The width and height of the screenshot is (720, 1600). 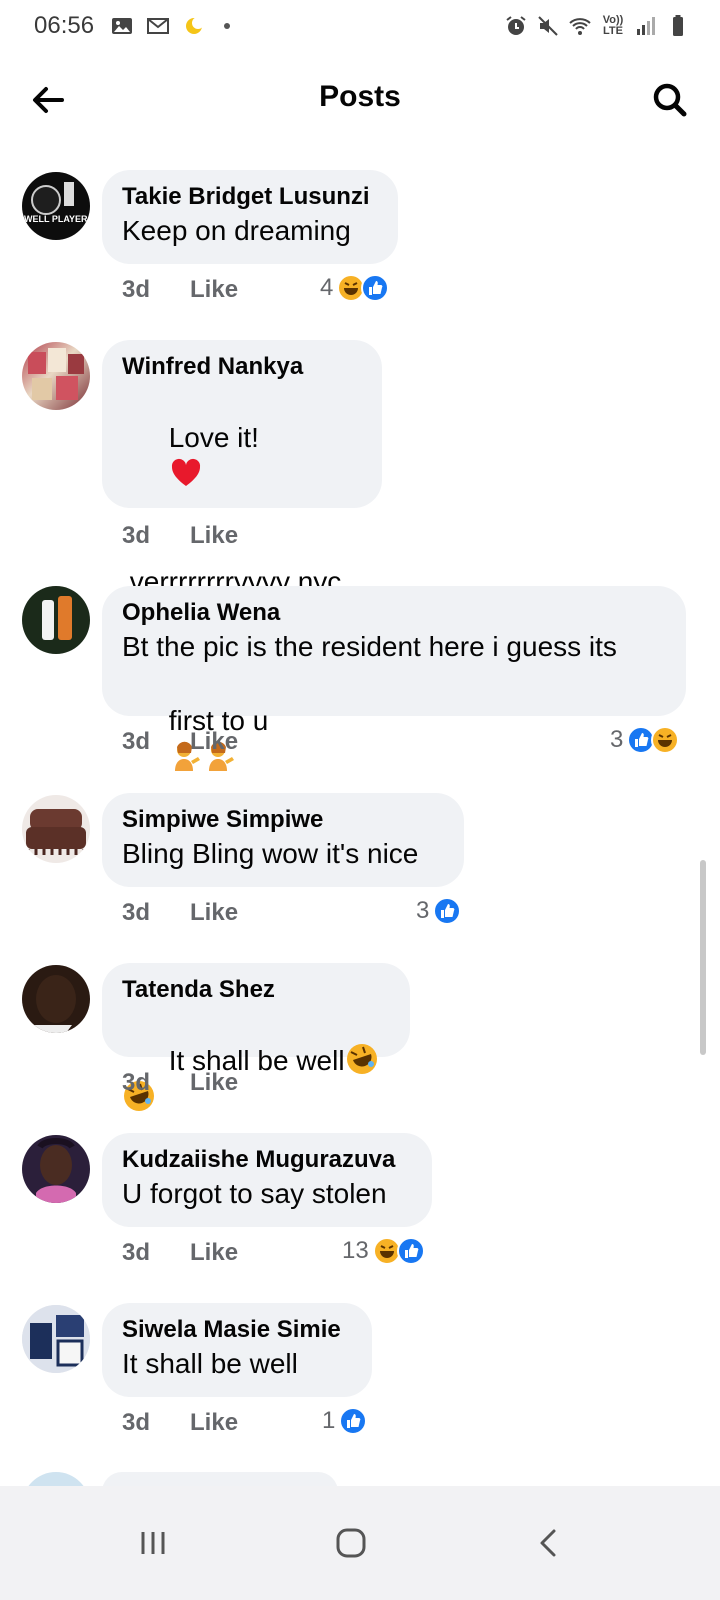 I want to click on avatar-text: WELL PLAYER, so click(x=56, y=219).